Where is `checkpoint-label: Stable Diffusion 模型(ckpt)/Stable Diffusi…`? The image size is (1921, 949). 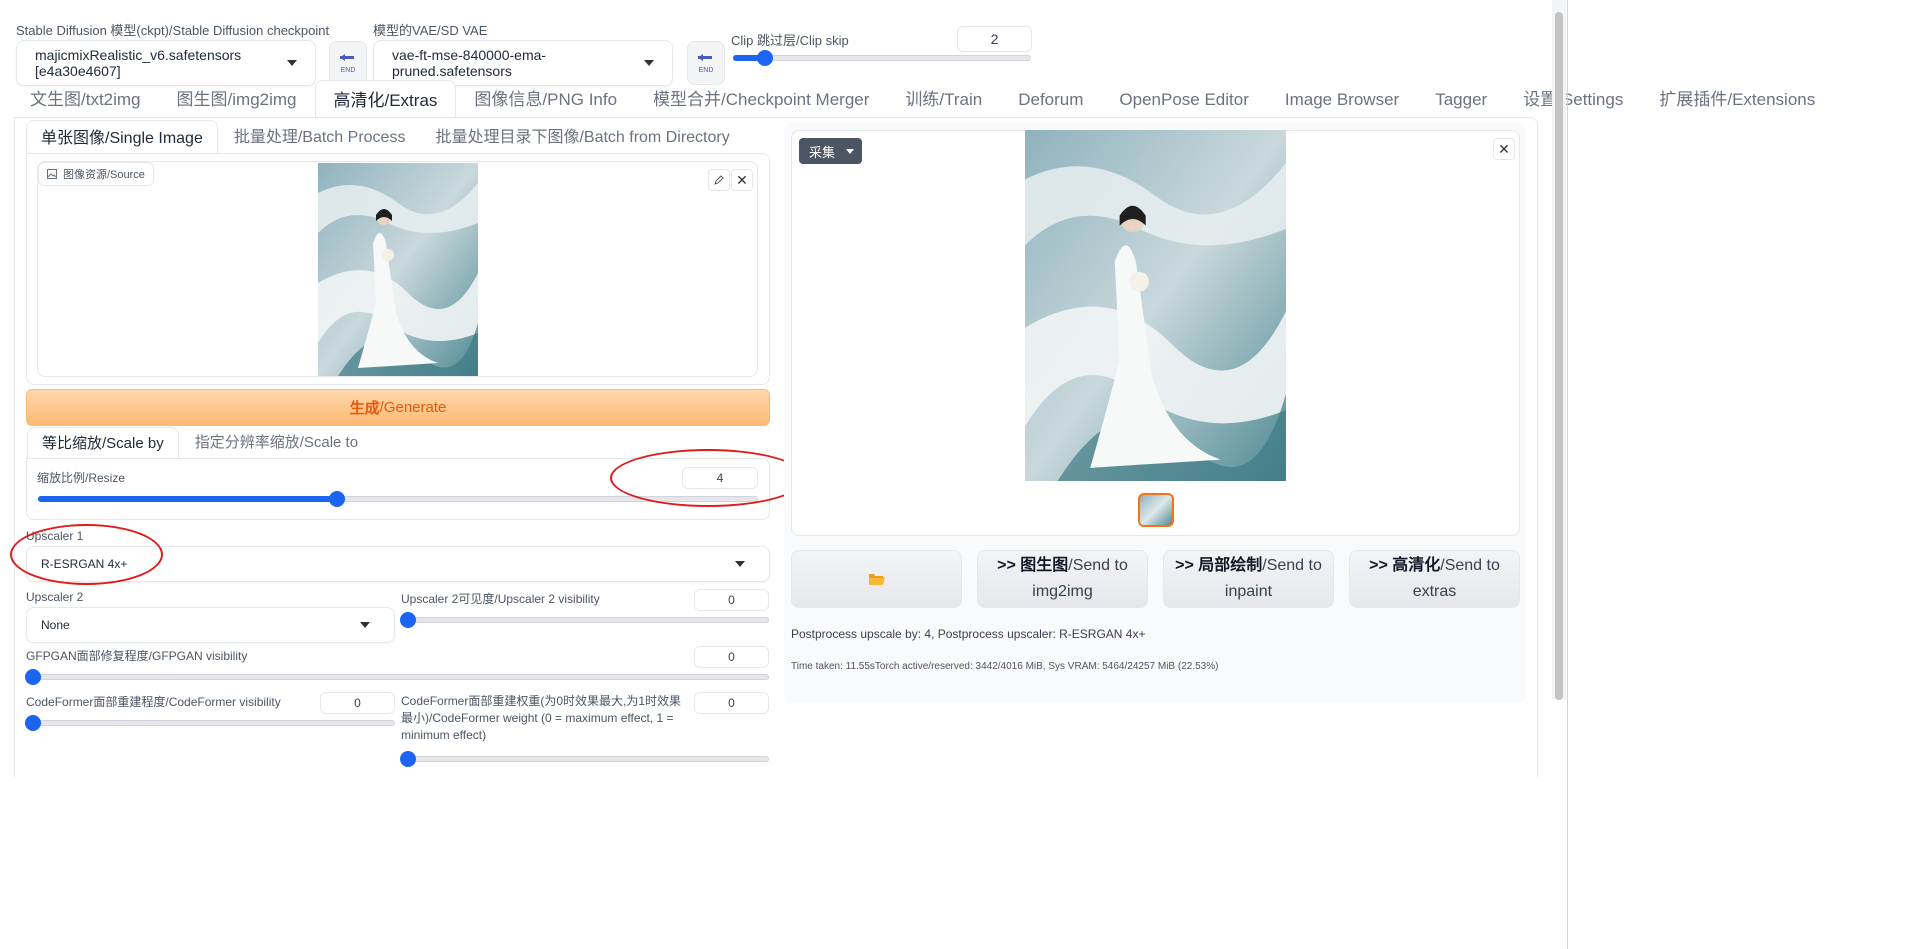
checkpoint-label: Stable Diffusion 模型(ckpt)/Stable Diffusi… is located at coordinates (173, 30).